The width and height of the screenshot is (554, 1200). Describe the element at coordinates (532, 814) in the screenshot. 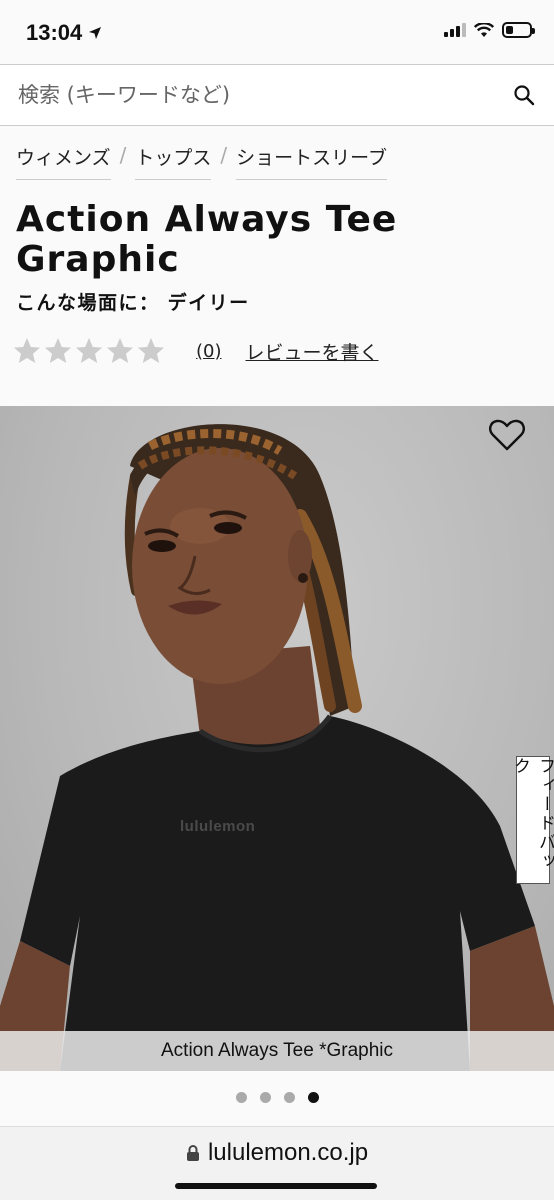

I see `feedback-label: フィードバック` at that location.